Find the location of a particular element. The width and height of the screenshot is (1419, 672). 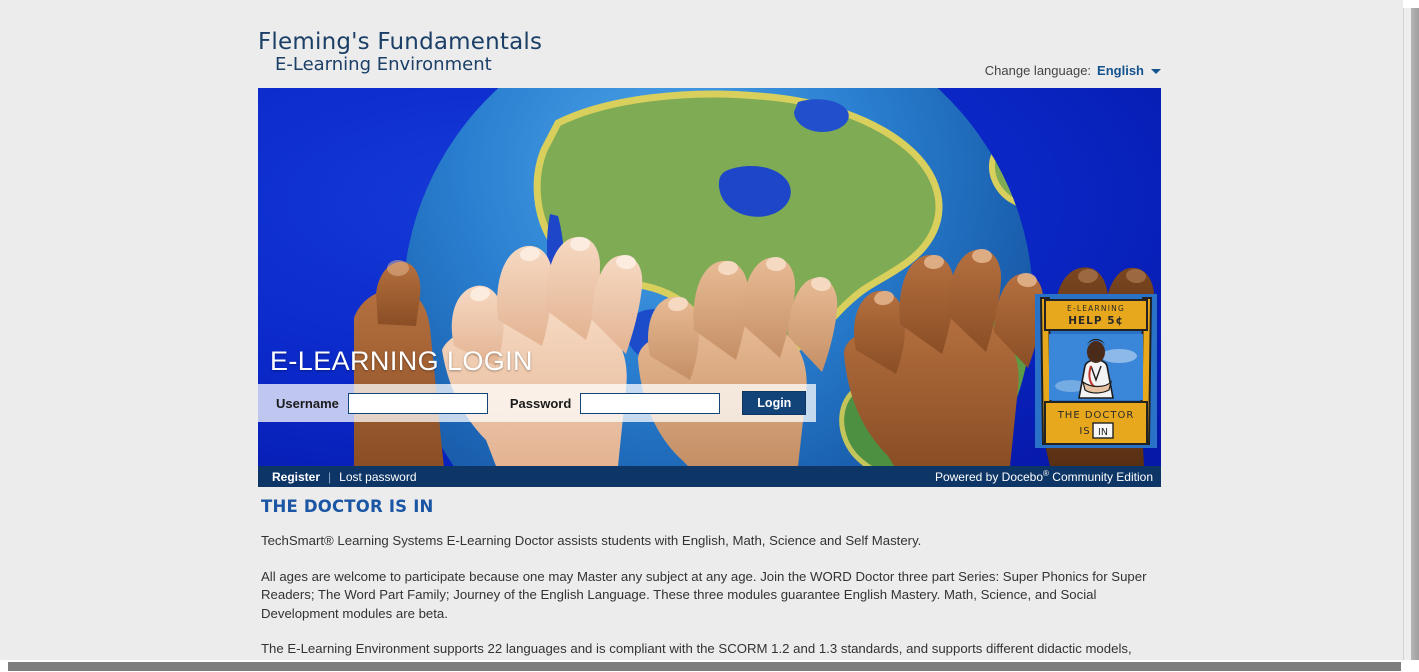

powered-suffix: Community Edition is located at coordinates (1102, 477).